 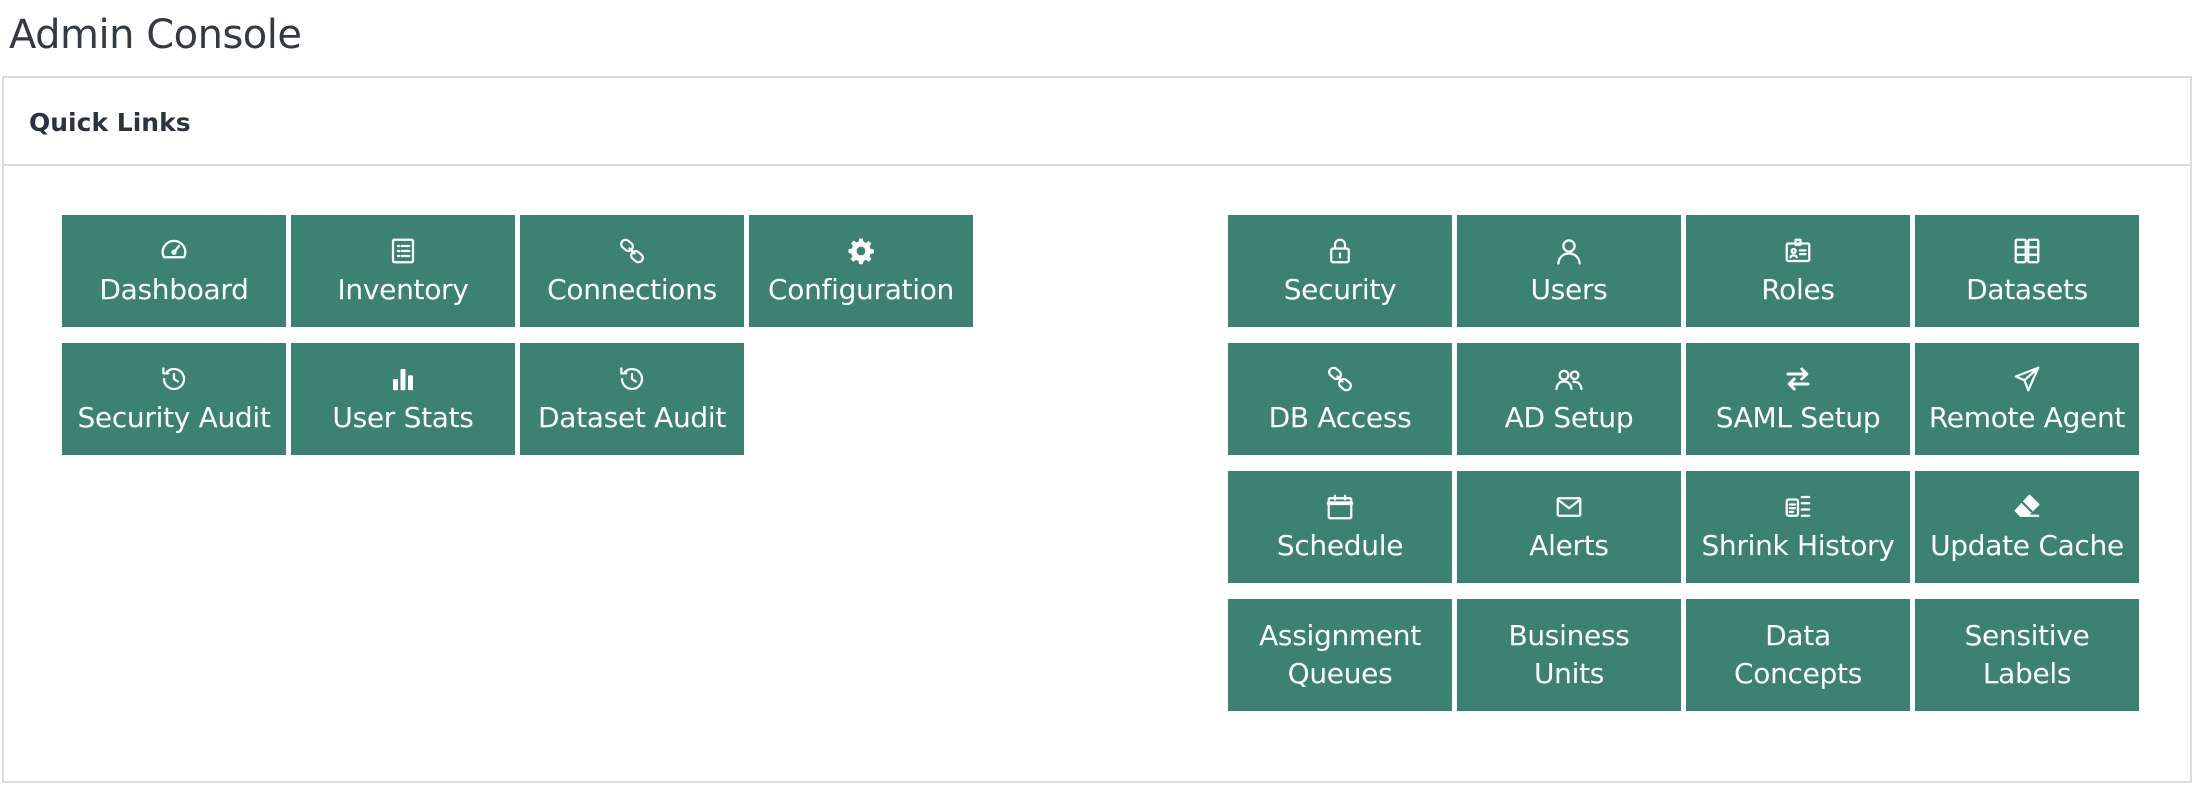 What do you see at coordinates (1798, 251) in the screenshot?
I see `id-badge-icon` at bounding box center [1798, 251].